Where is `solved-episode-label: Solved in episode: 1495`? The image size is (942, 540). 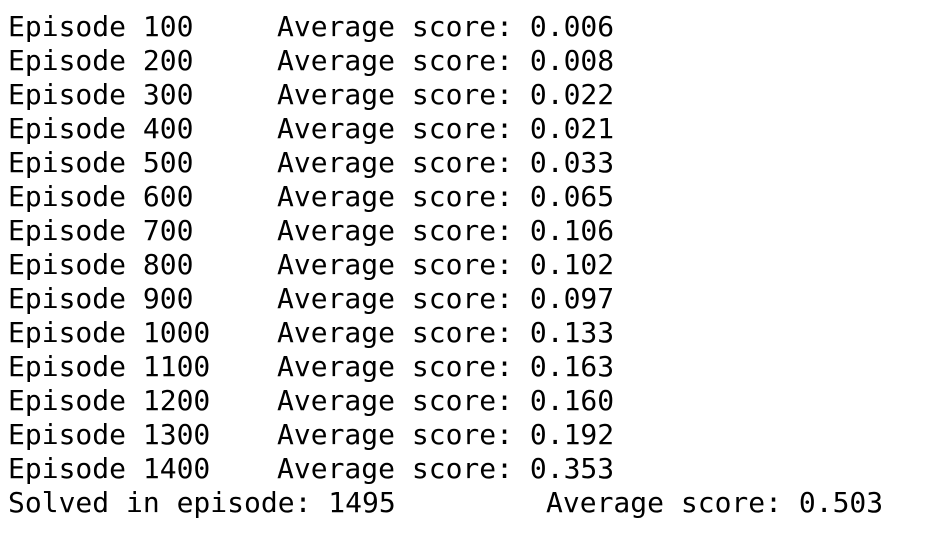
solved-episode-label: Solved in episode: 1495 is located at coordinates (202, 502).